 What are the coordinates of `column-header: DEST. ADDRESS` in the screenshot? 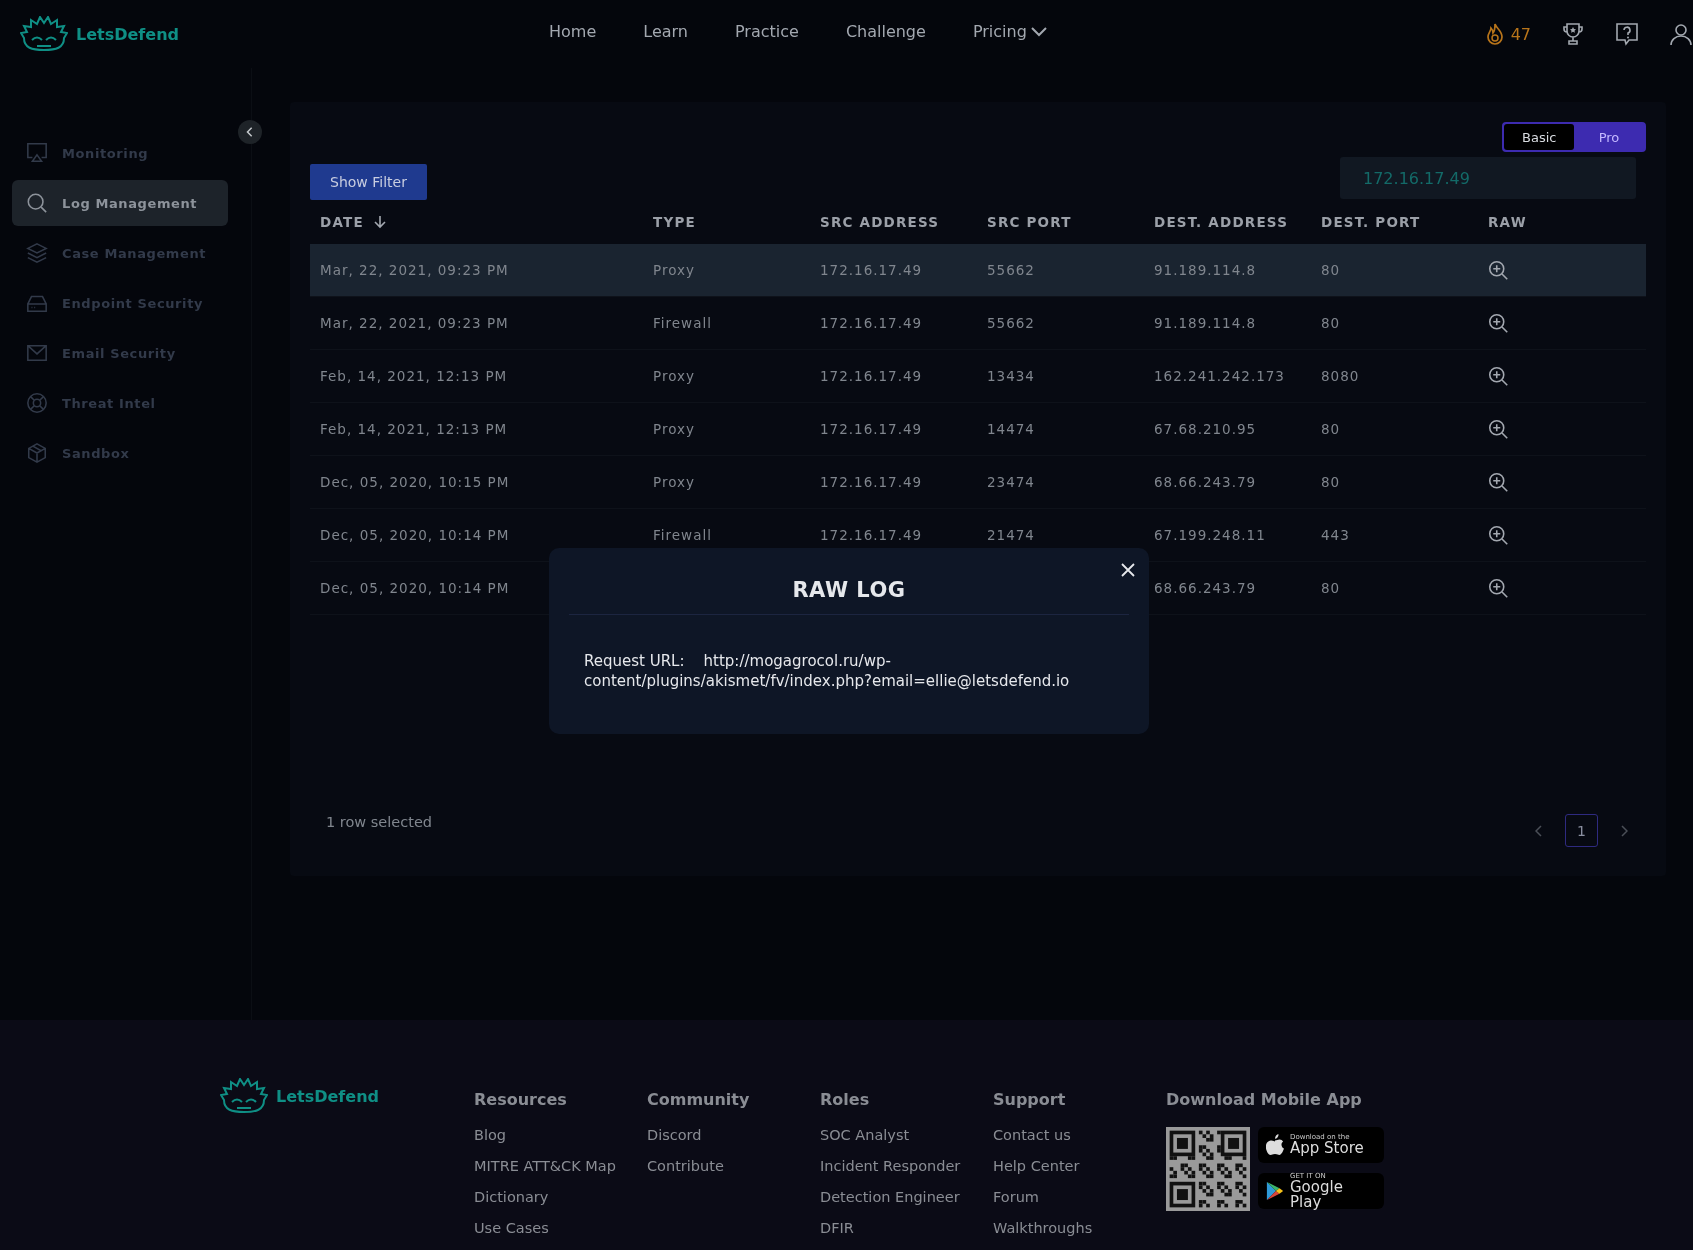 It's located at (1237, 222).